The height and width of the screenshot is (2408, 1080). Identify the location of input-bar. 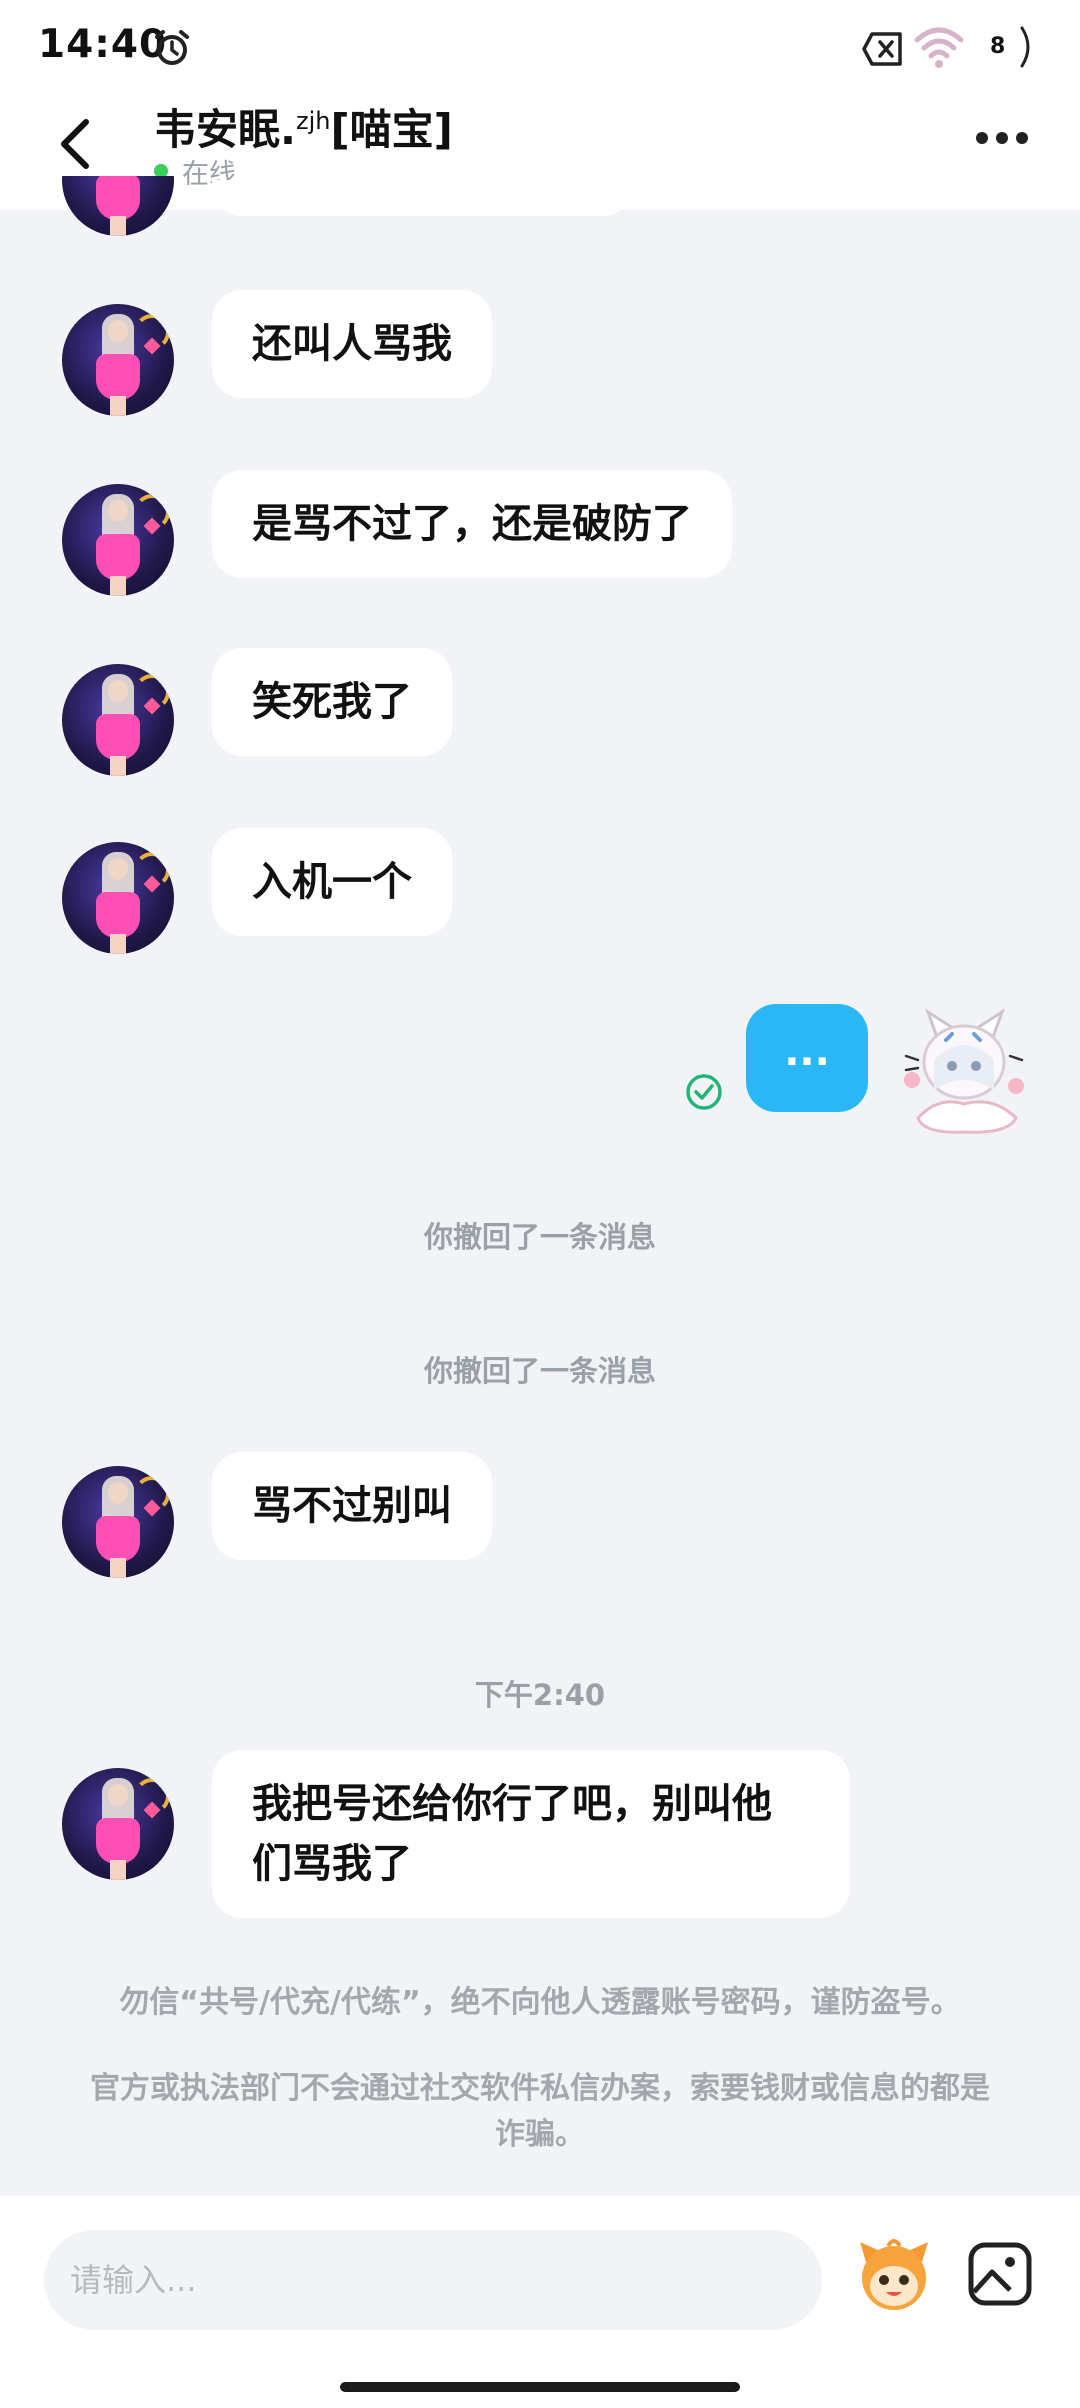
(540, 2302).